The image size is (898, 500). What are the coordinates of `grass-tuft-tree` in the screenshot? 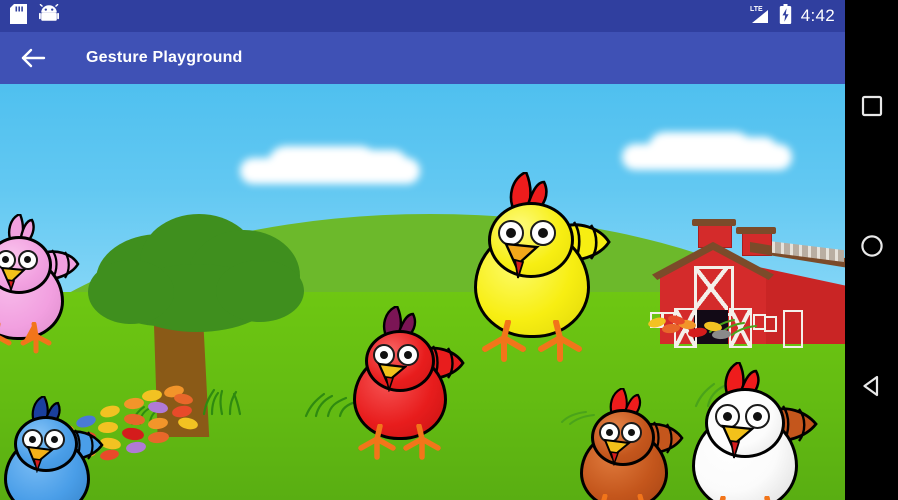 It's located at (222, 402).